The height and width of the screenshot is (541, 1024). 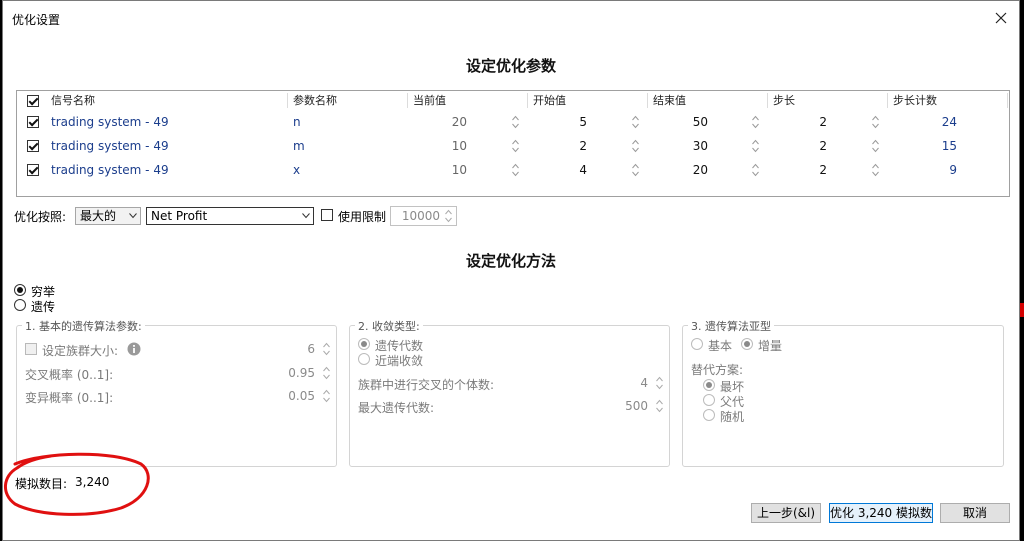 What do you see at coordinates (326, 349) in the screenshot?
I see `population-spinner-icon` at bounding box center [326, 349].